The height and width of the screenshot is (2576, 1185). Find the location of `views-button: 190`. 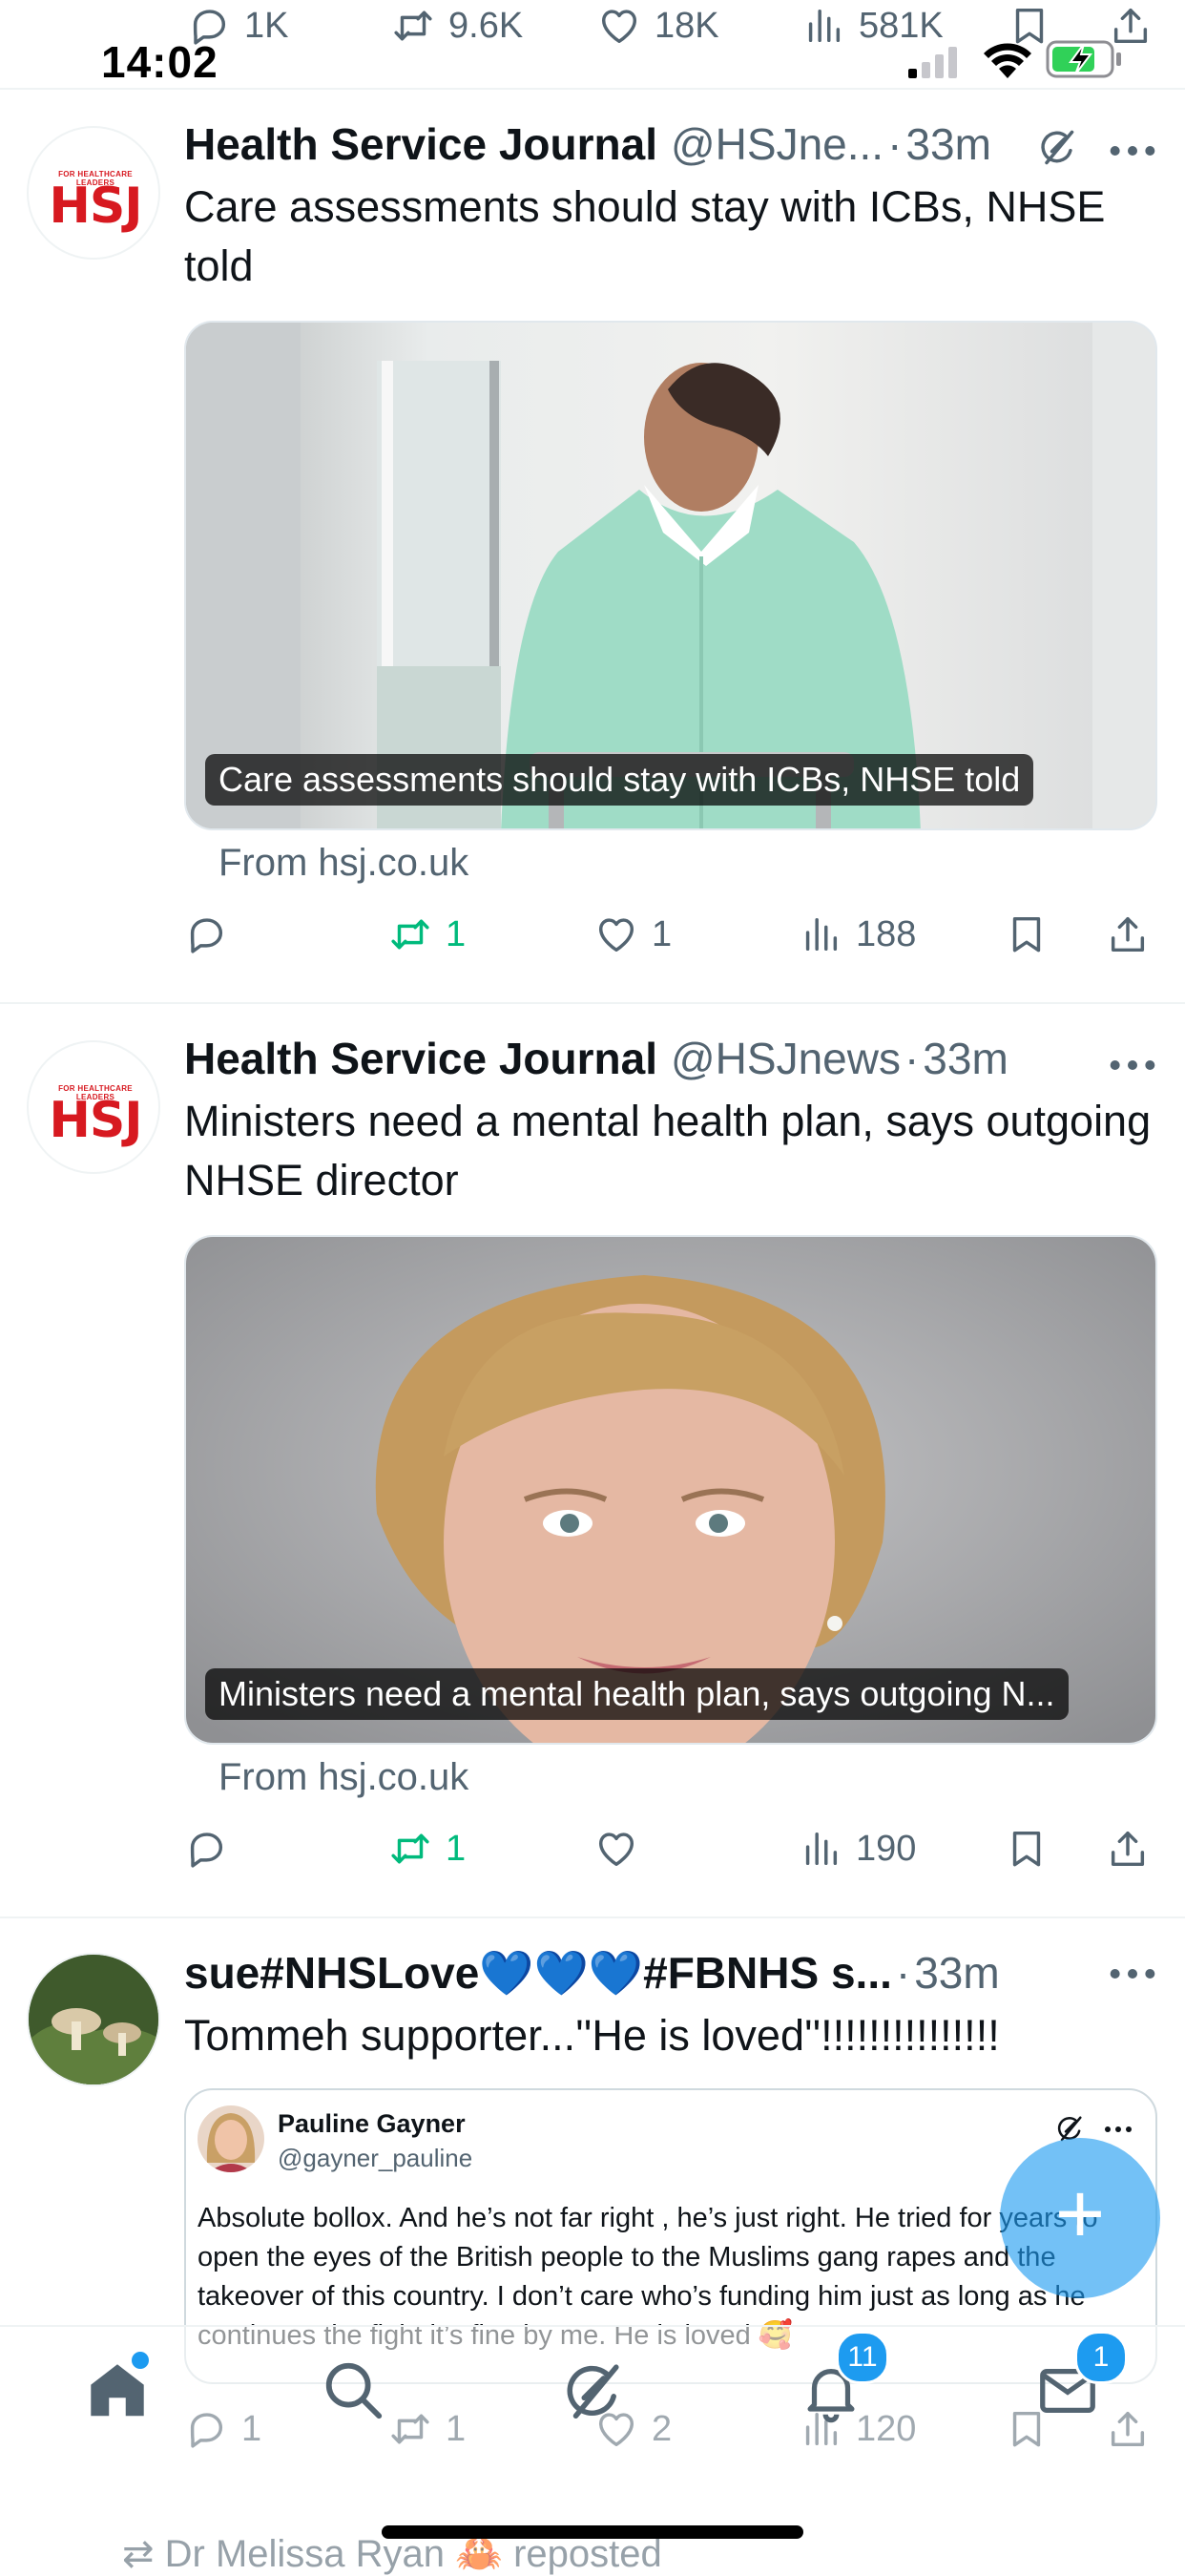

views-button: 190 is located at coordinates (857, 1849).